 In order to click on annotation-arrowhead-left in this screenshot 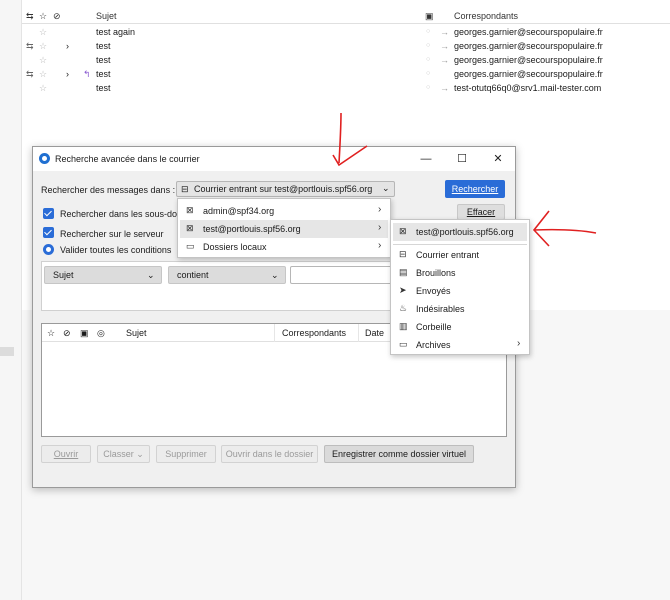, I will do `click(541, 228)`.